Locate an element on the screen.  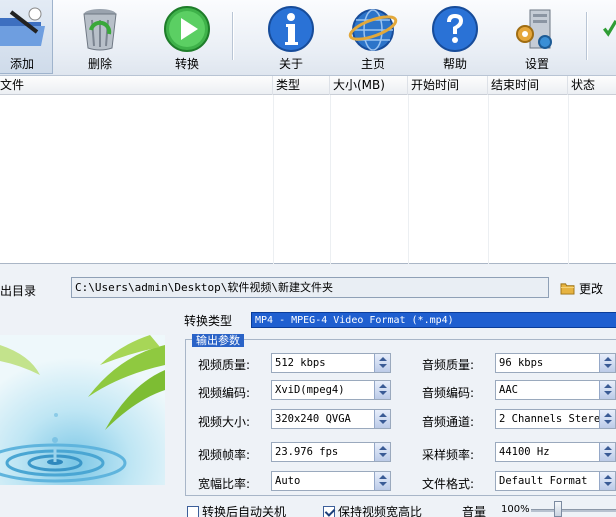
add-folder-icon is located at coordinates (22, 26).